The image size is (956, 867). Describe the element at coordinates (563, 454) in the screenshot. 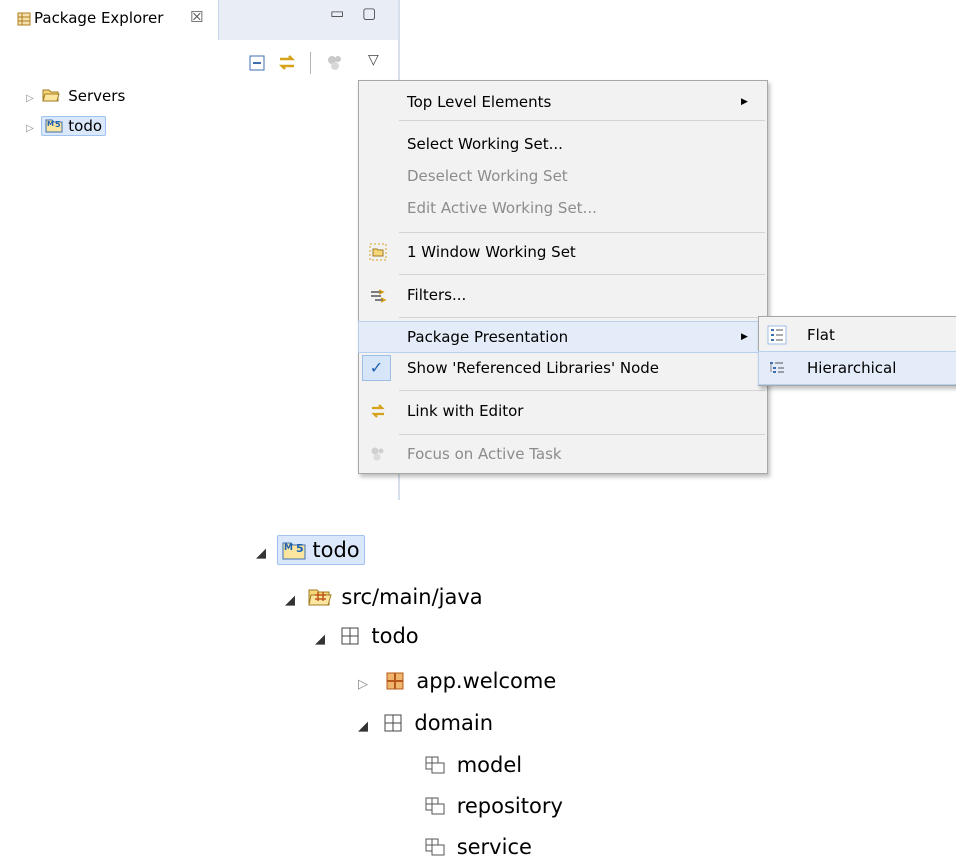

I see `menu-item-focus-on-active-task: Focus on Active Task` at that location.